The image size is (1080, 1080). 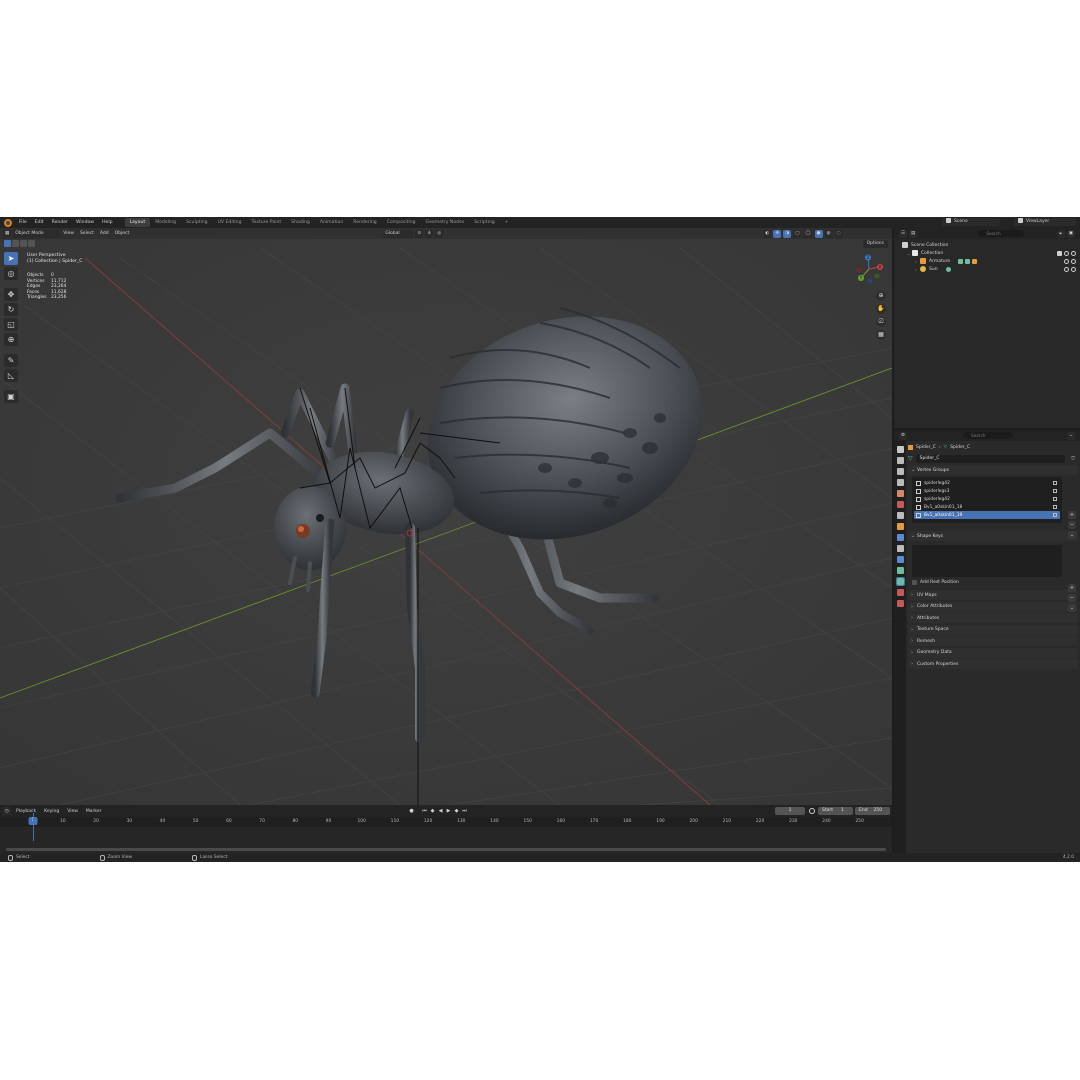 I want to click on timeline-editor-type-icon: ◷, so click(x=7, y=811).